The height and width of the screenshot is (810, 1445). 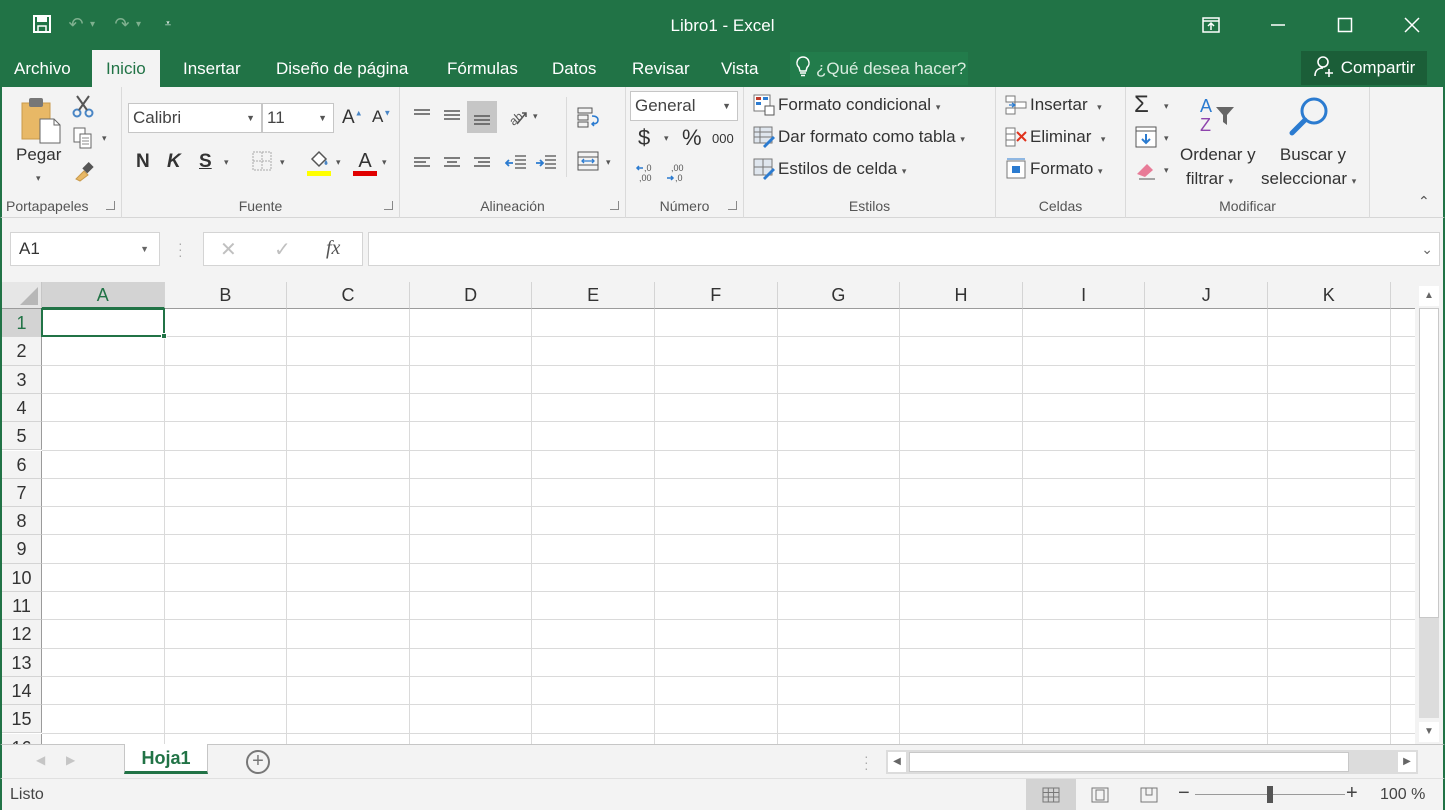 I want to click on tab-datos: Datos, so click(x=574, y=68).